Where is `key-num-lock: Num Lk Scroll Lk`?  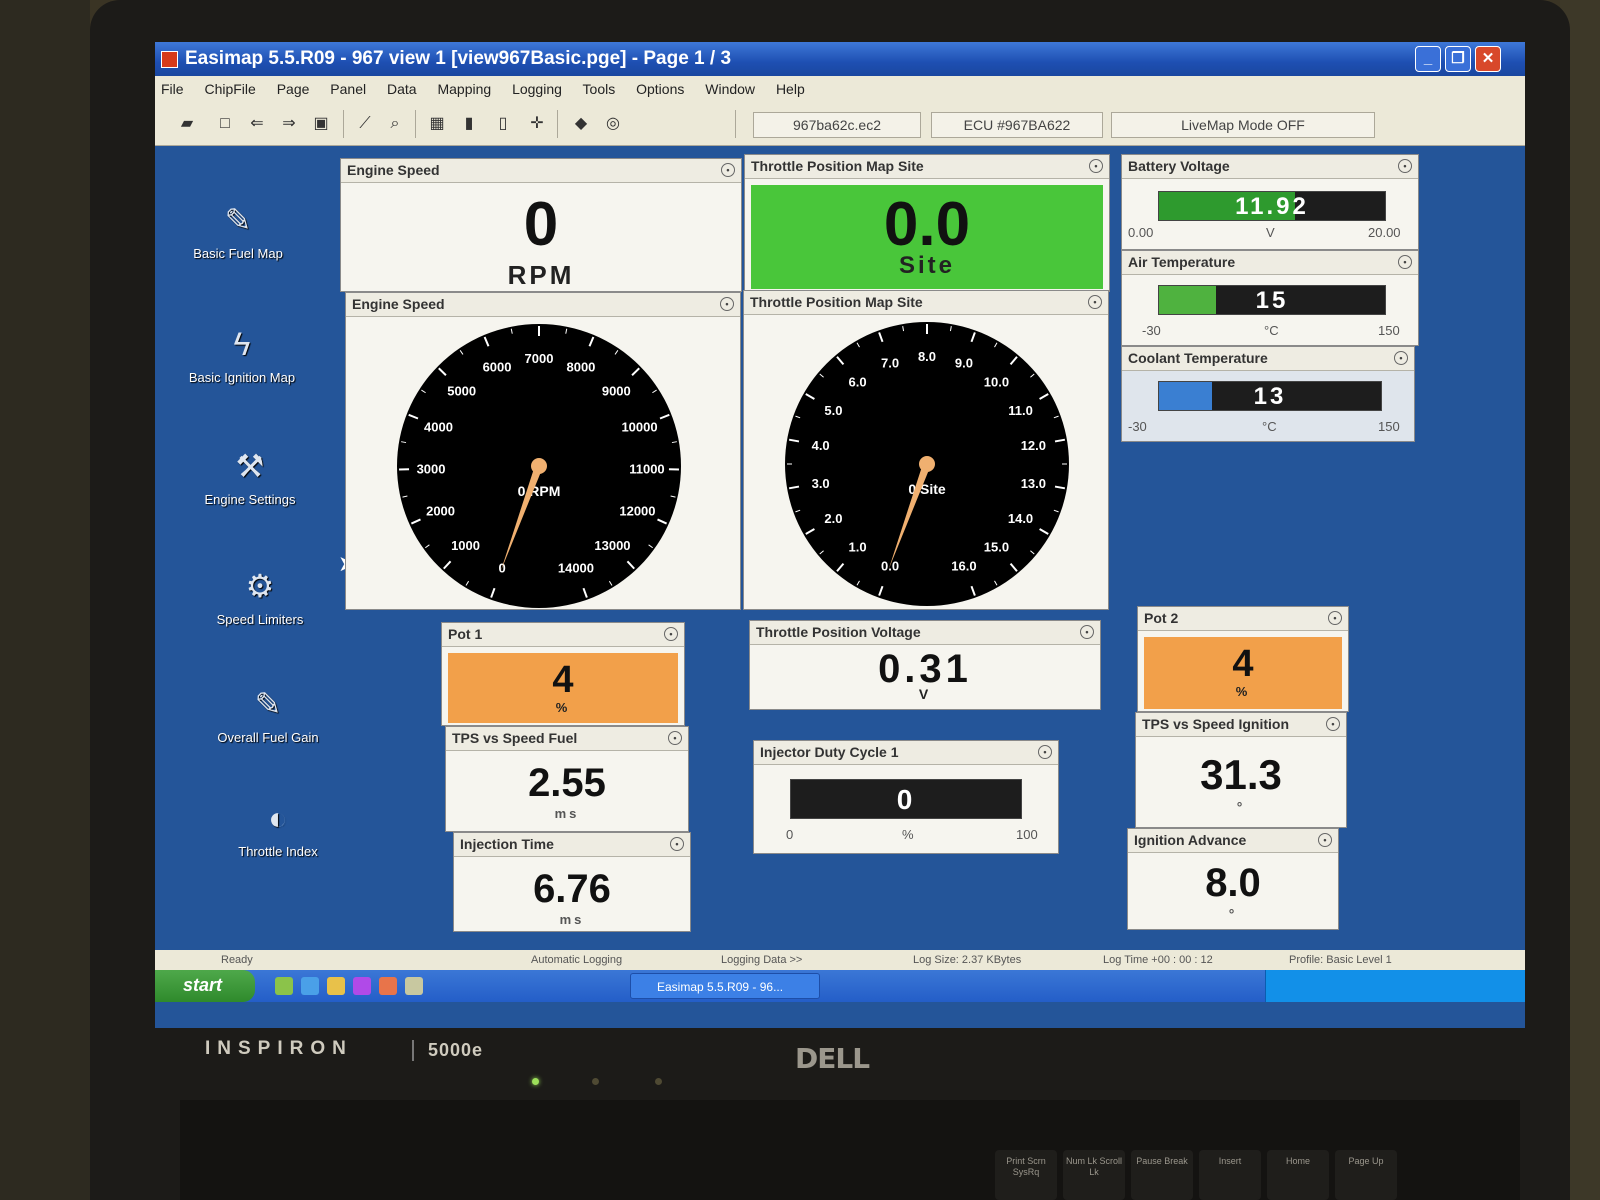 key-num-lock: Num Lk Scroll Lk is located at coordinates (1094, 1175).